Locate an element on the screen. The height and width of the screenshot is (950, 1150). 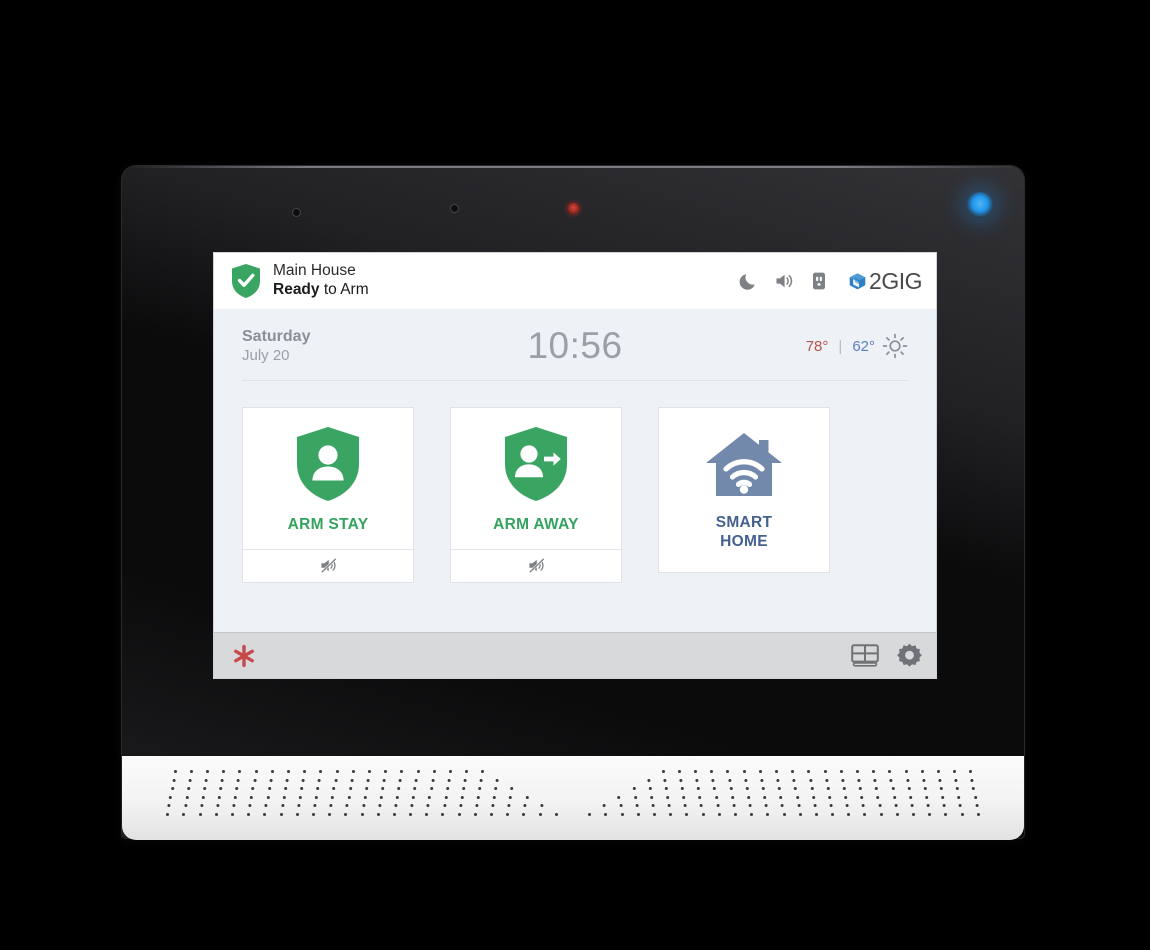
arm-stay-tile: ARM STAY is located at coordinates (328, 495).